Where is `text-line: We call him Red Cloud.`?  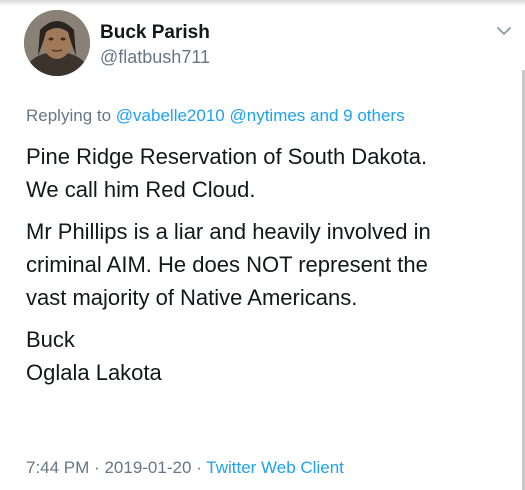 text-line: We call him Red Cloud. is located at coordinates (141, 189).